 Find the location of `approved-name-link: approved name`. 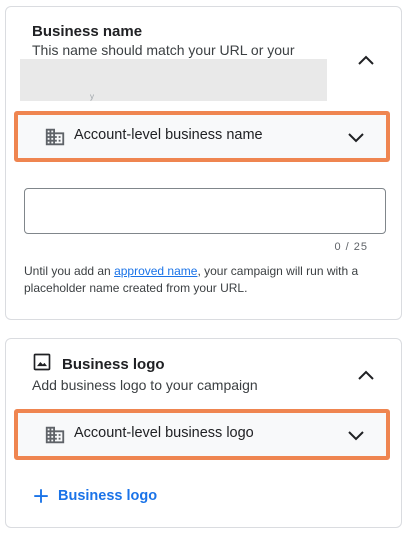

approved-name-link: approved name is located at coordinates (155, 271).